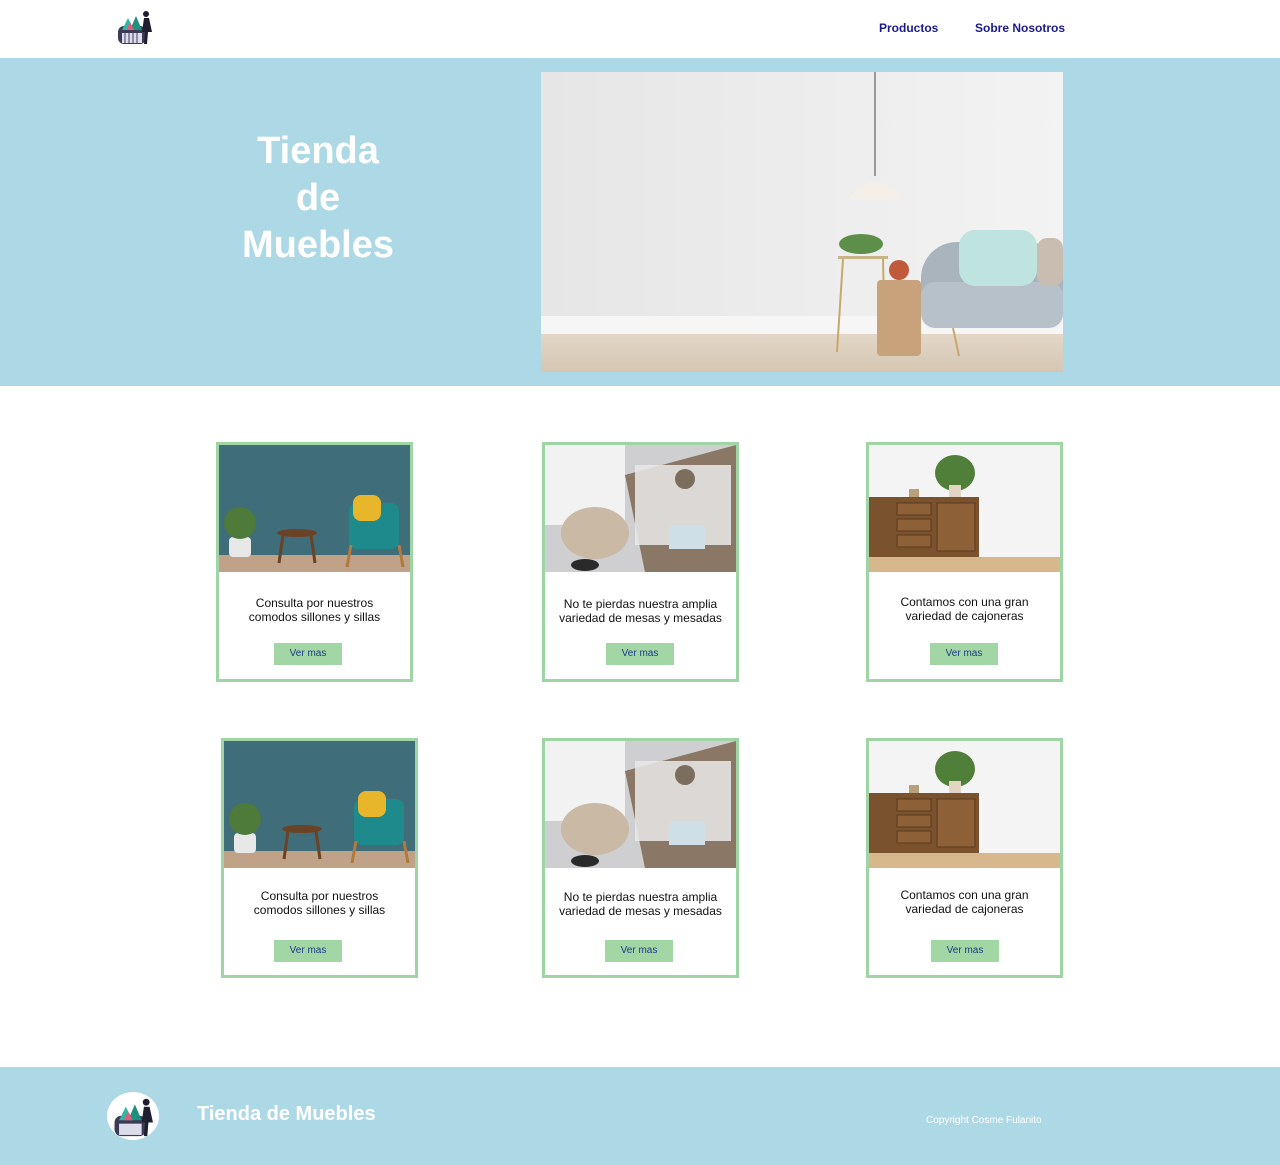 The width and height of the screenshot is (1280, 1165). I want to click on hero-title: Tienda de Muebles, so click(318, 198).